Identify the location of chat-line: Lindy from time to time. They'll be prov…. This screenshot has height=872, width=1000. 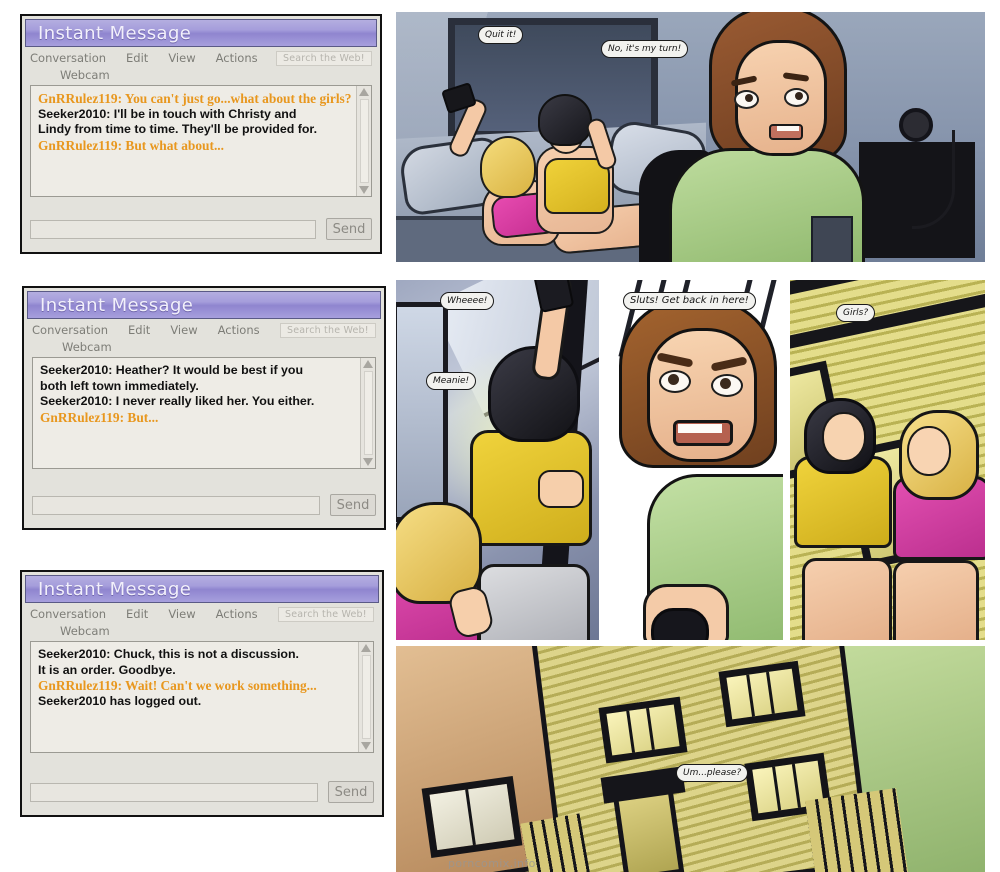
(178, 129).